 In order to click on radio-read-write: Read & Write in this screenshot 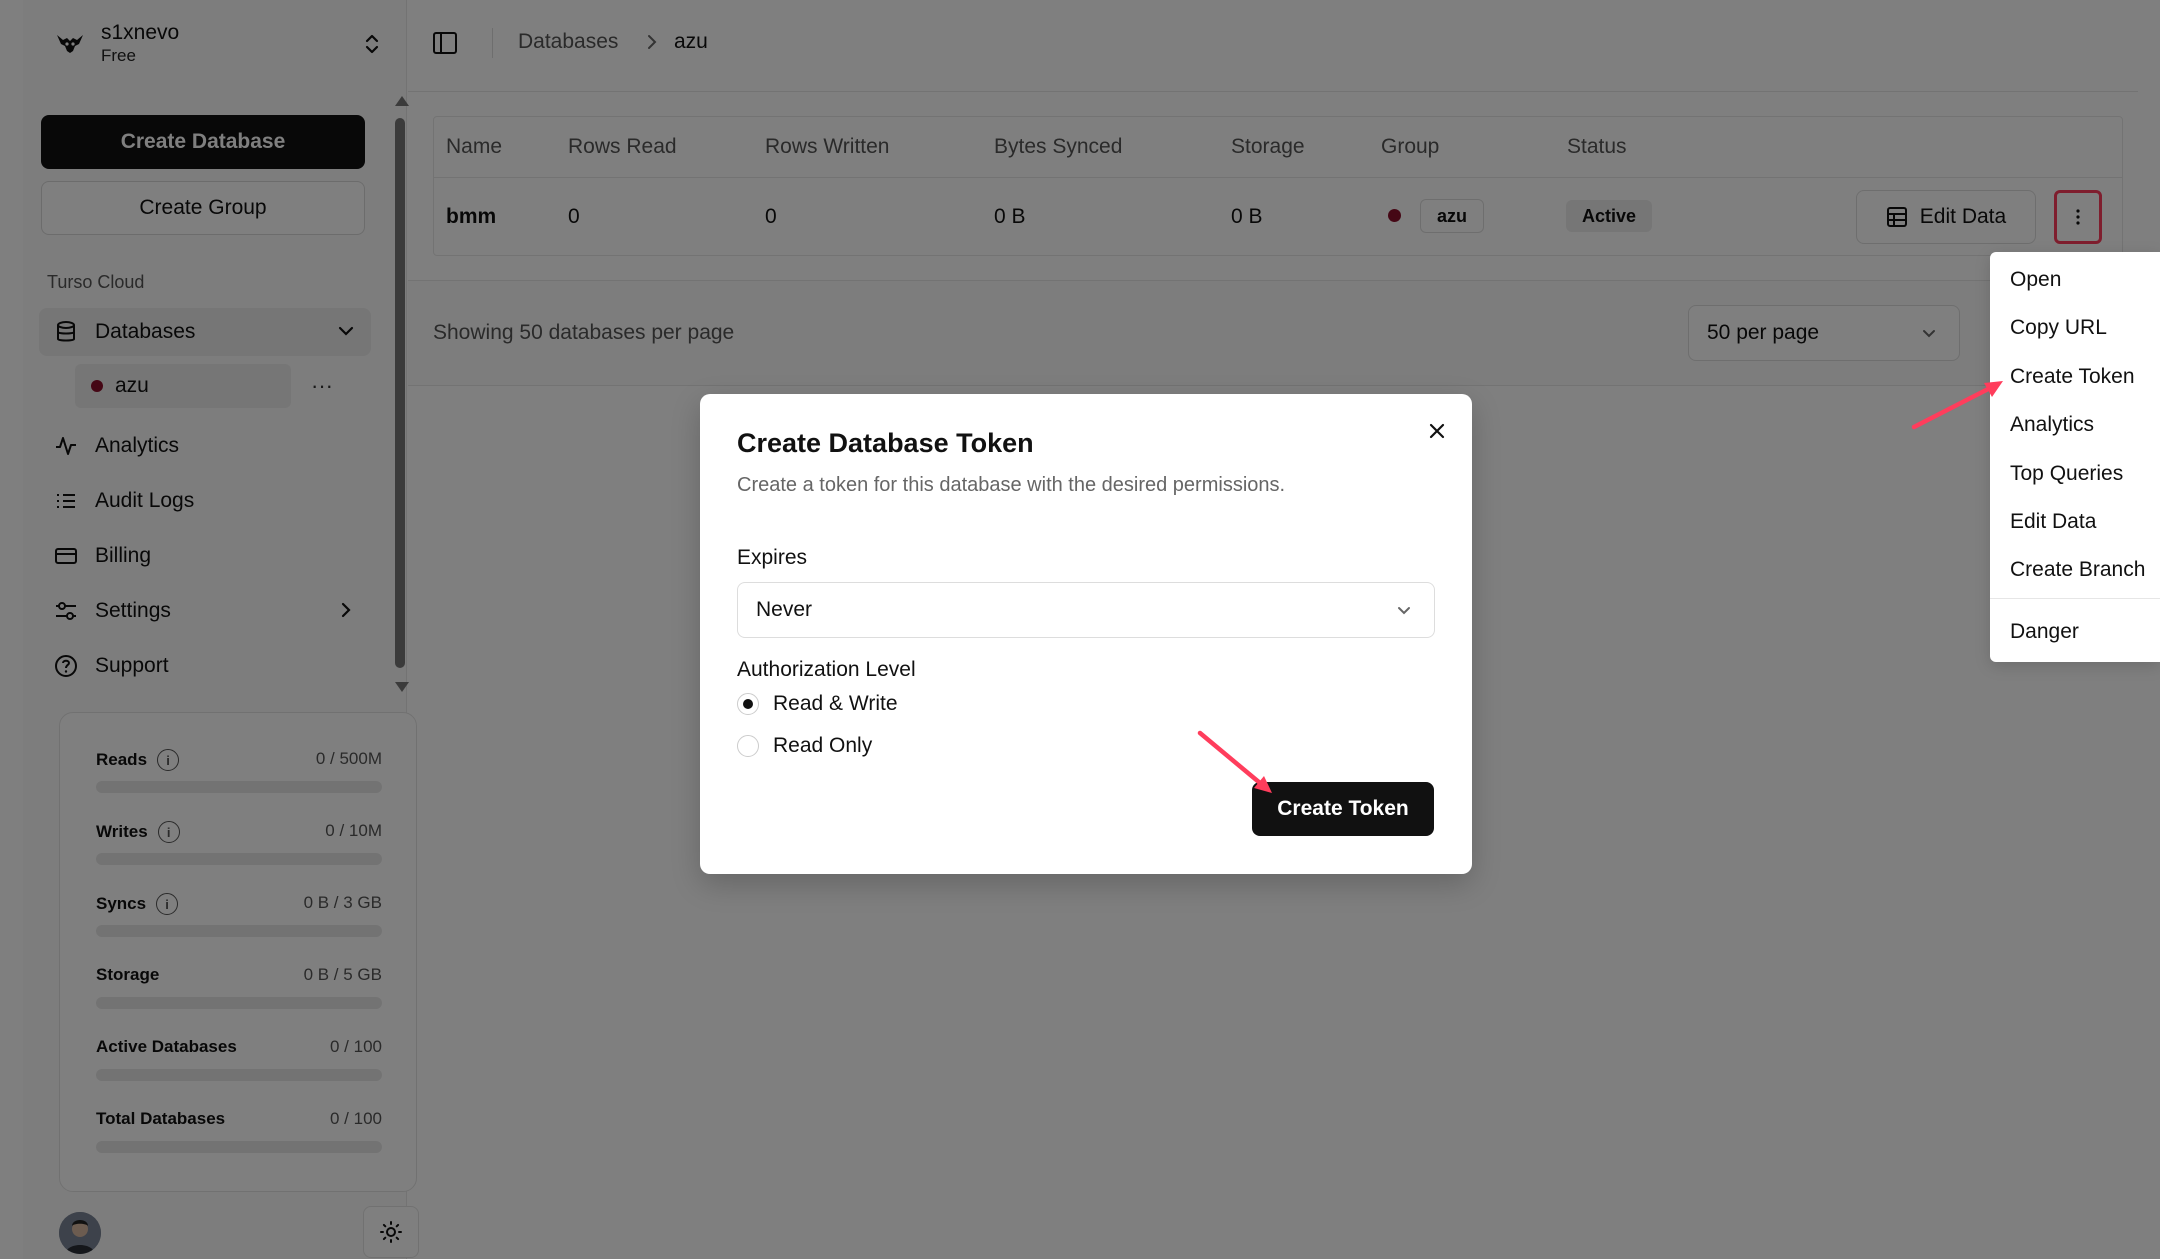, I will do `click(817, 704)`.